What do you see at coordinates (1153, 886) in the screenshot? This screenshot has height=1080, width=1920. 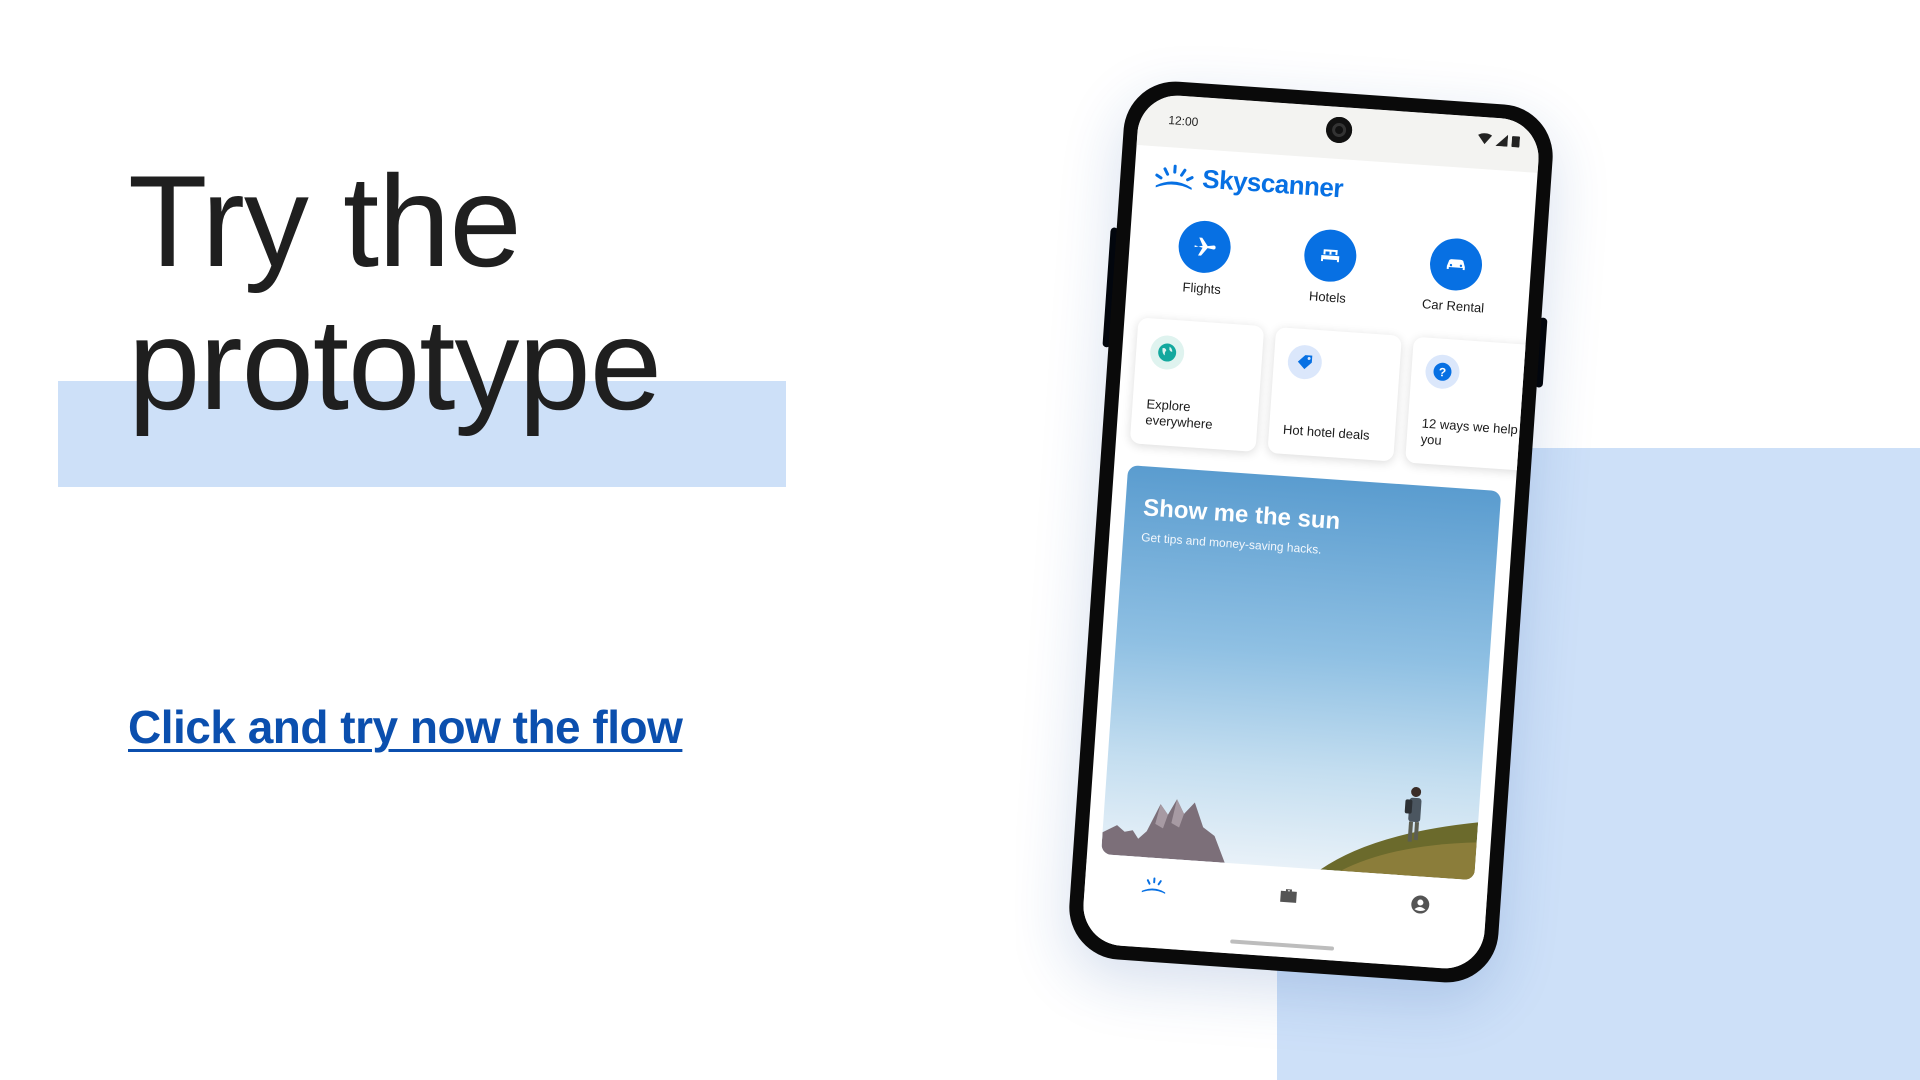 I see `nav-home-sunrise-icon` at bounding box center [1153, 886].